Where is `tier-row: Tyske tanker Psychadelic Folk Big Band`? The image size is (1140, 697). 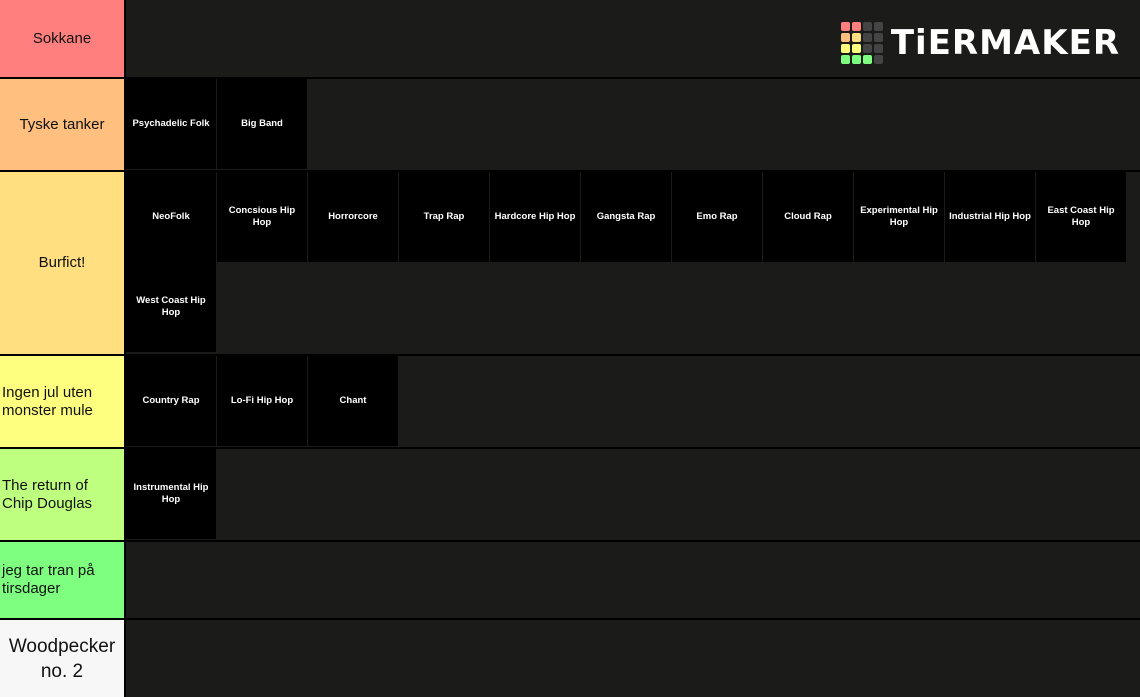
tier-row: Tyske tanker Psychadelic Folk Big Band is located at coordinates (570, 124).